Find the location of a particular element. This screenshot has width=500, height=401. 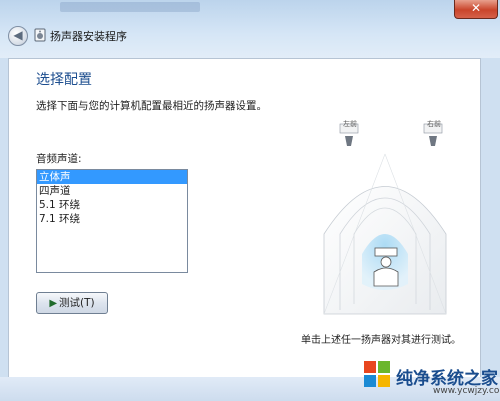

close-button: ✕ is located at coordinates (476, 9).